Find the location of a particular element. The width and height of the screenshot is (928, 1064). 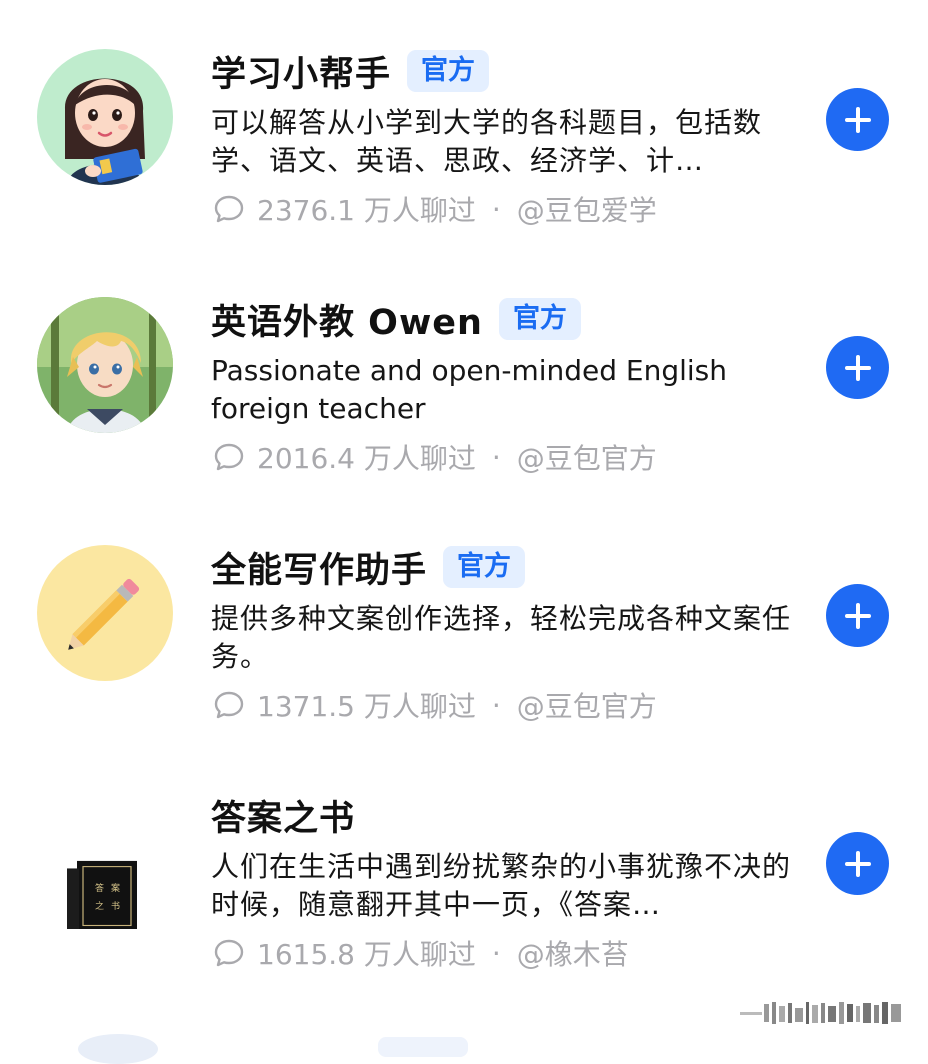

bot-title-row: 全能写作助手 官方 is located at coordinates (368, 567).